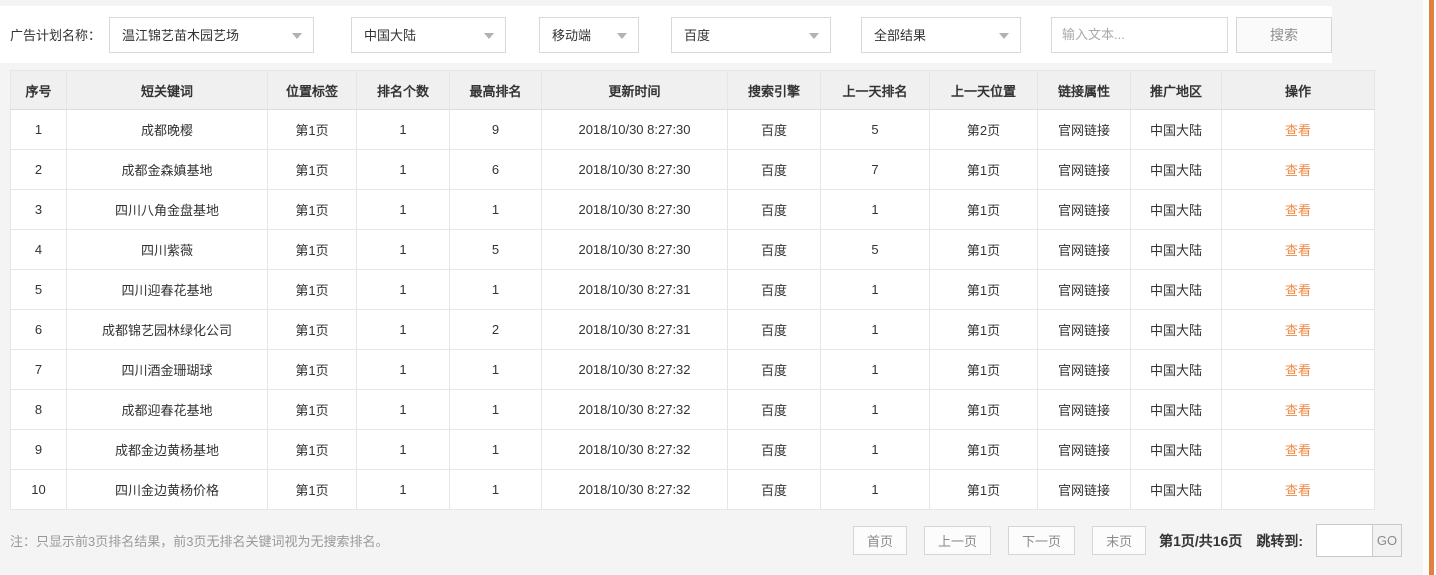 Image resolution: width=1436 pixels, height=575 pixels. What do you see at coordinates (1119, 540) in the screenshot?
I see `last-page-button: 末页` at bounding box center [1119, 540].